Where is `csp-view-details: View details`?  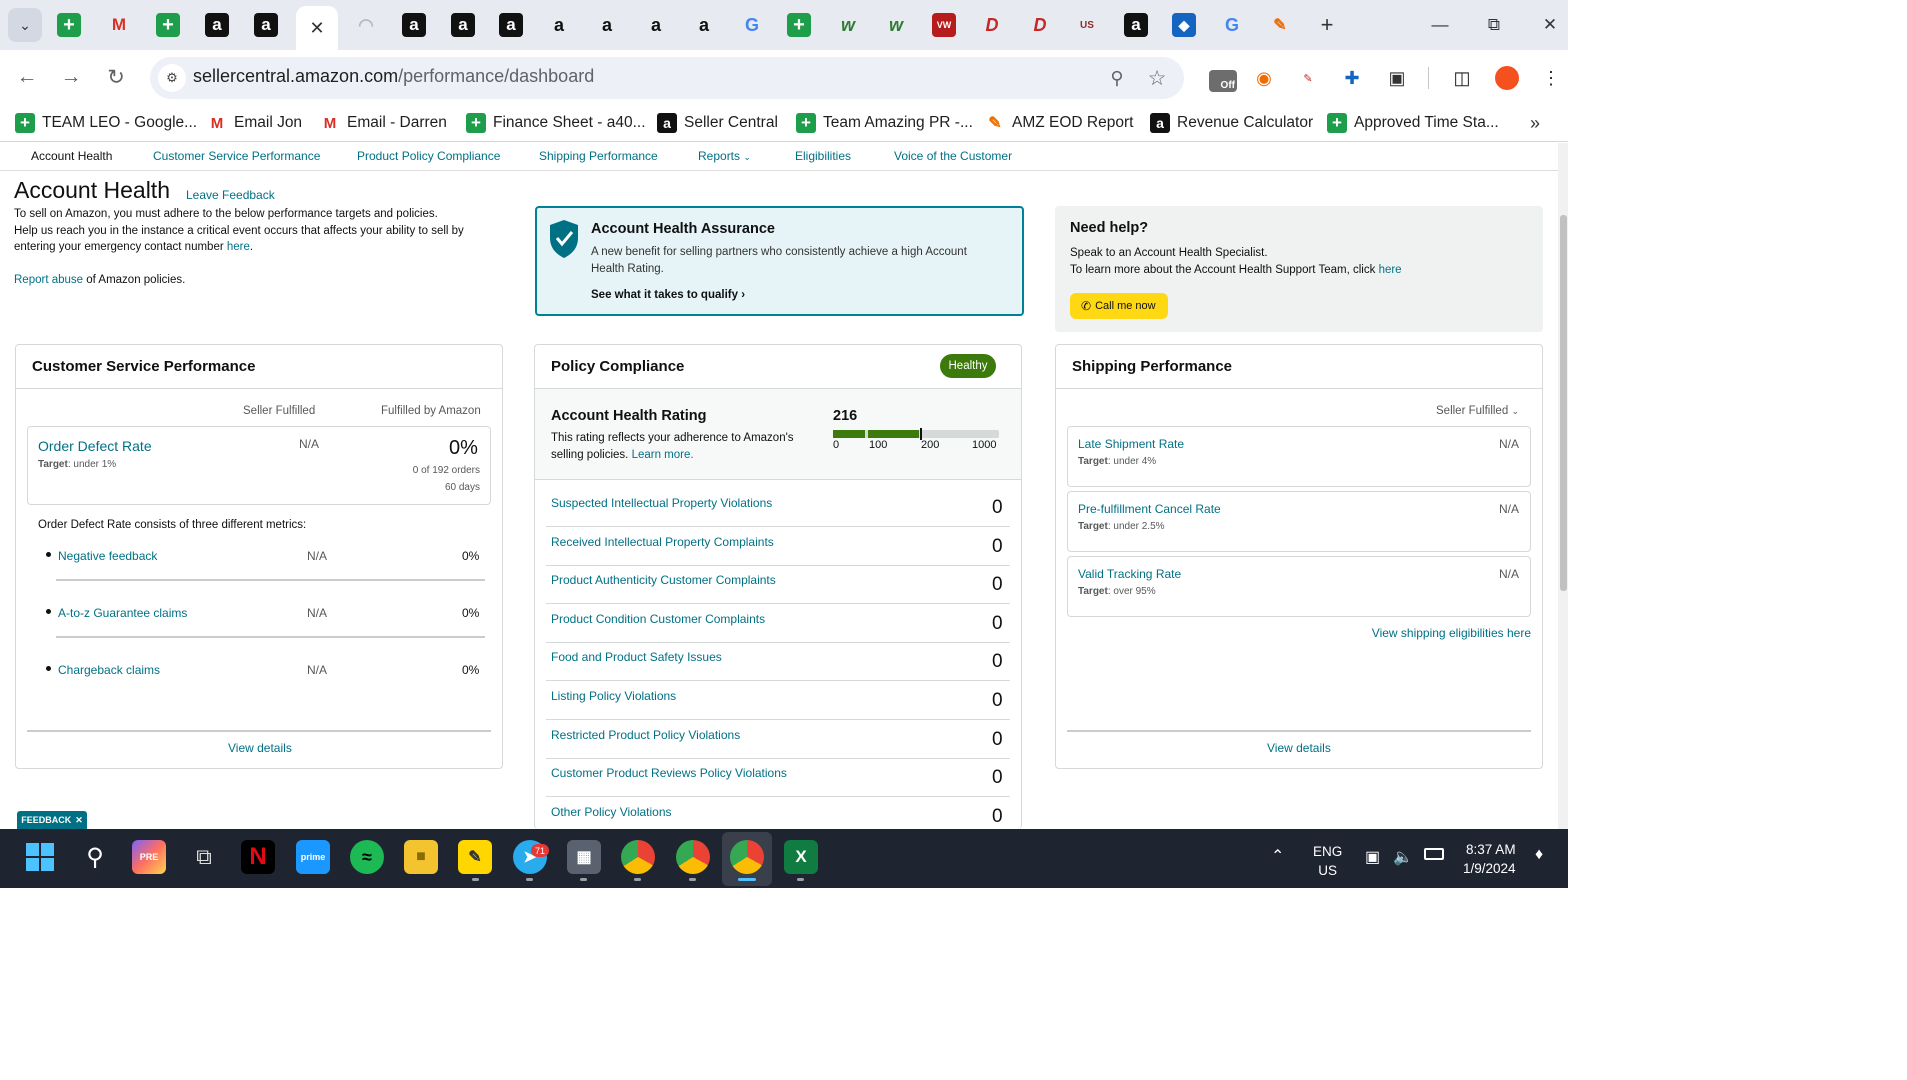
csp-view-details: View details is located at coordinates (260, 748).